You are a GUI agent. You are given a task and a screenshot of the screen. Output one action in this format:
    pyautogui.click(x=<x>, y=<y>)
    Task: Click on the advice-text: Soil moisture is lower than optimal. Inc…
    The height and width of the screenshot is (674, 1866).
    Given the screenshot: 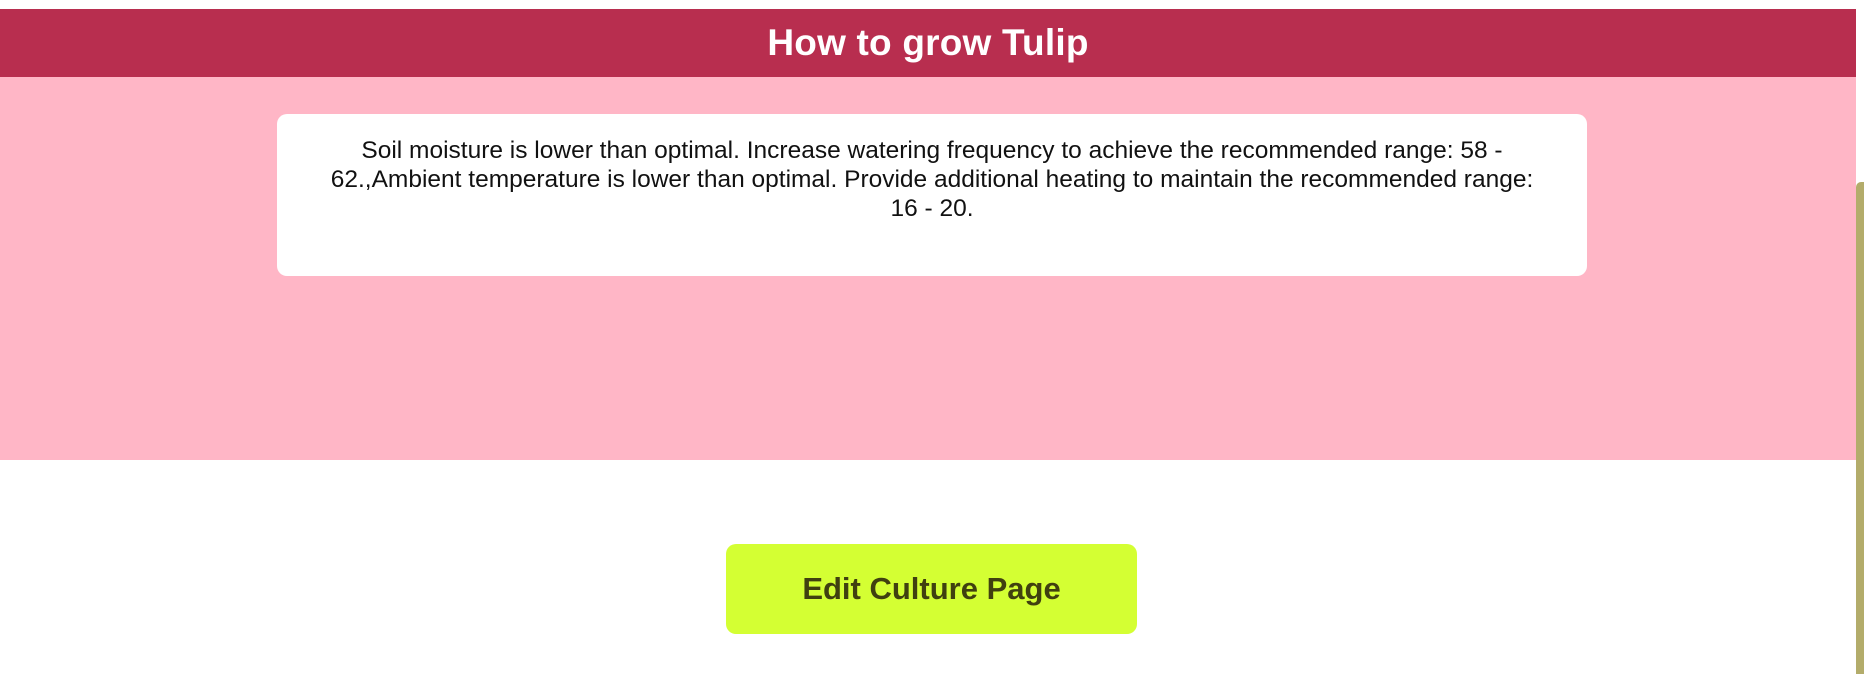 What is the action you would take?
    pyautogui.click(x=932, y=180)
    